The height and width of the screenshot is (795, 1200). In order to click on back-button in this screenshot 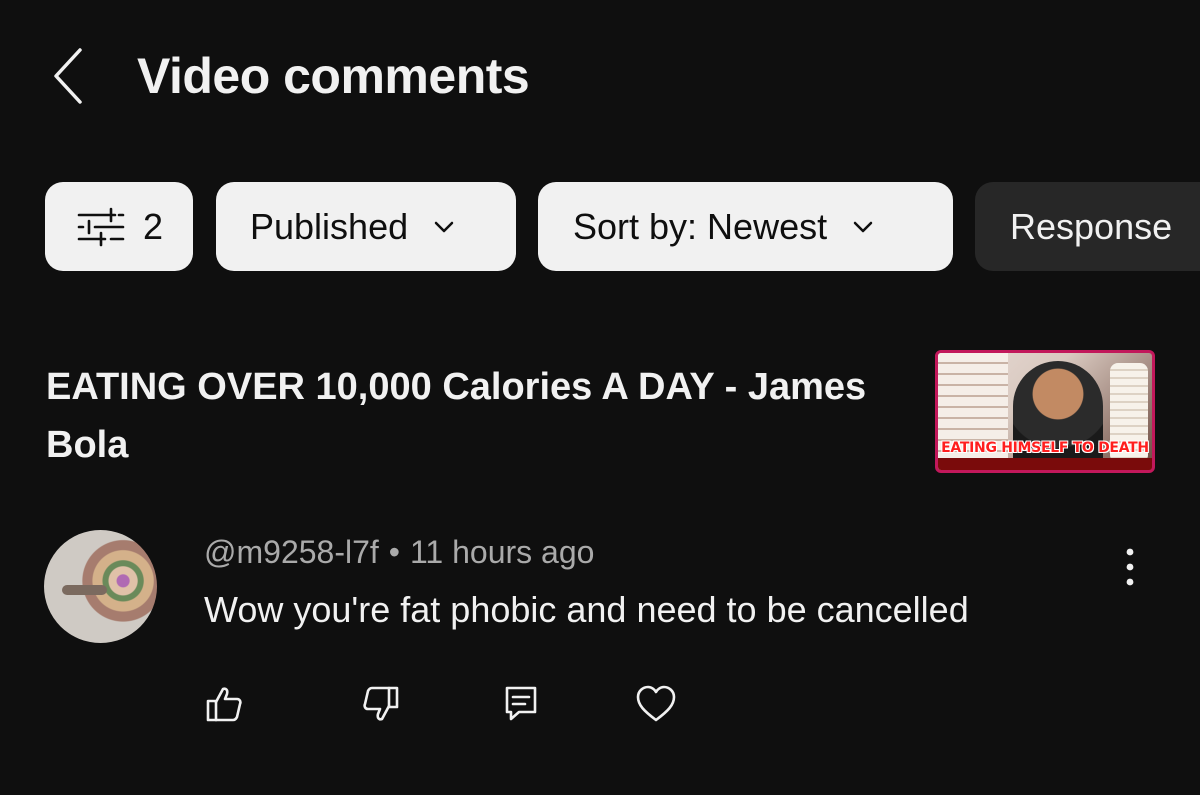, I will do `click(68, 76)`.